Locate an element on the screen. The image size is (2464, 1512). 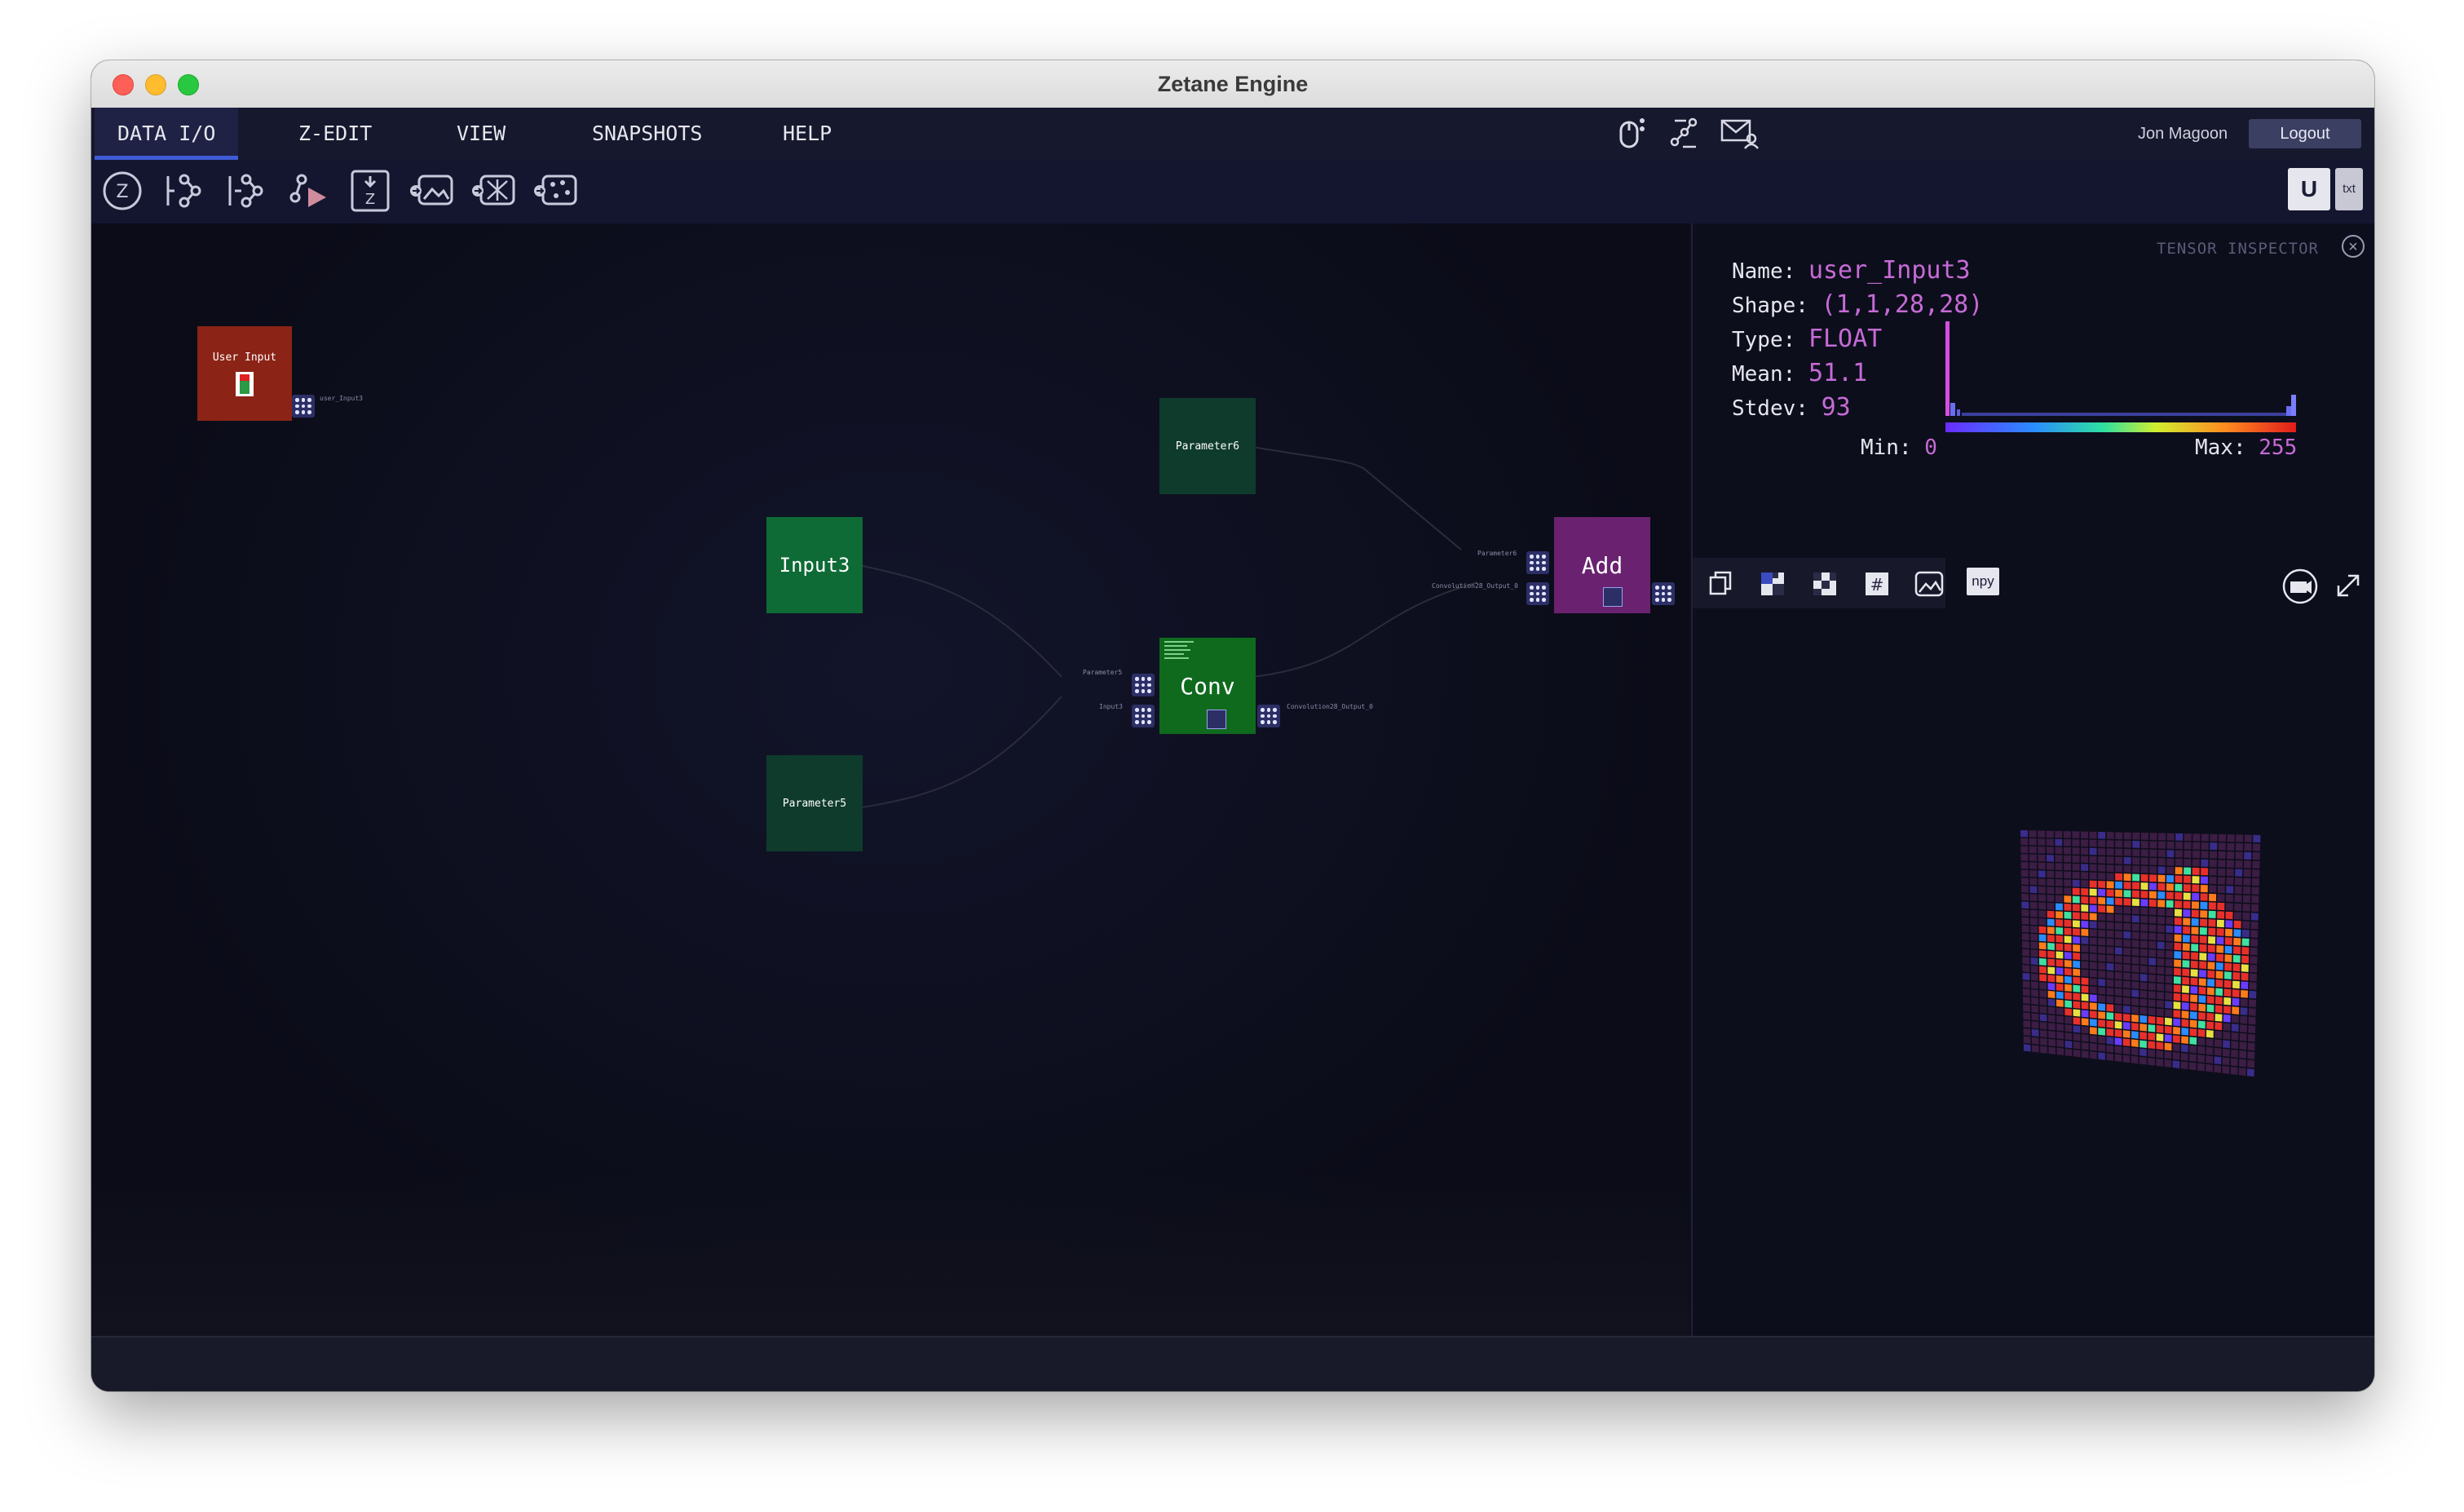
zetane-logo-icon: Z is located at coordinates (122, 190).